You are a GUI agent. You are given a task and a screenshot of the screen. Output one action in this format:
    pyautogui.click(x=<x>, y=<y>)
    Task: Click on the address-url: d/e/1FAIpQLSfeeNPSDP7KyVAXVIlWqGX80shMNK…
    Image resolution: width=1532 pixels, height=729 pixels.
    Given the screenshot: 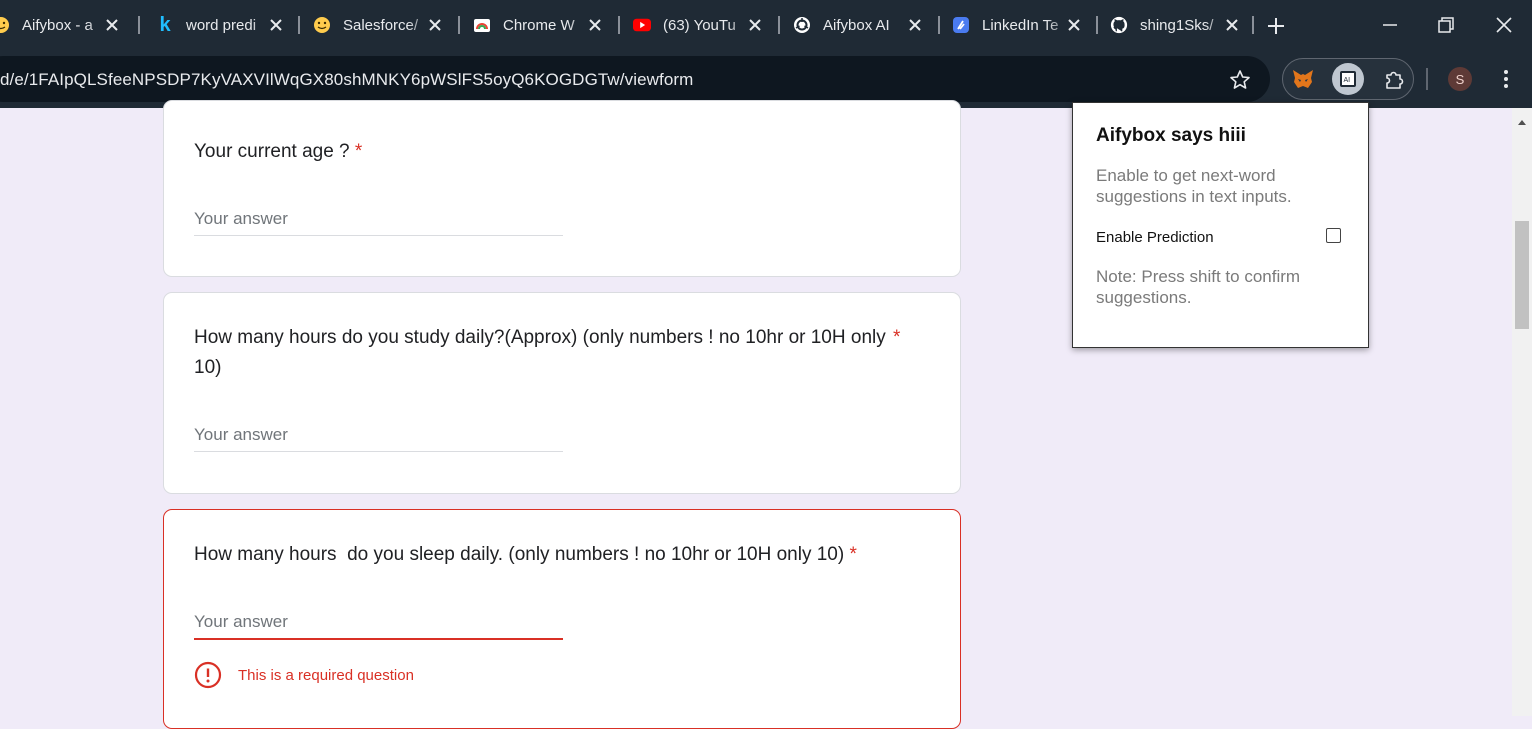 What is the action you would take?
    pyautogui.click(x=346, y=80)
    